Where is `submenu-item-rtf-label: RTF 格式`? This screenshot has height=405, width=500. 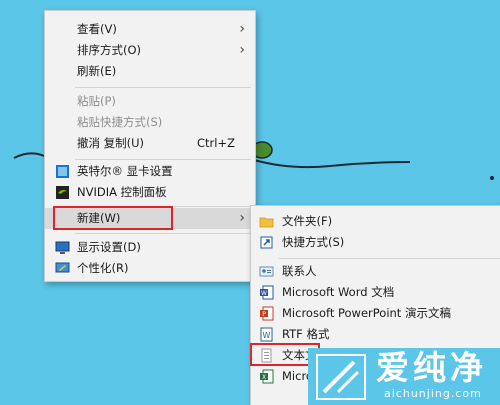 submenu-item-rtf-label: RTF 格式 is located at coordinates (306, 334).